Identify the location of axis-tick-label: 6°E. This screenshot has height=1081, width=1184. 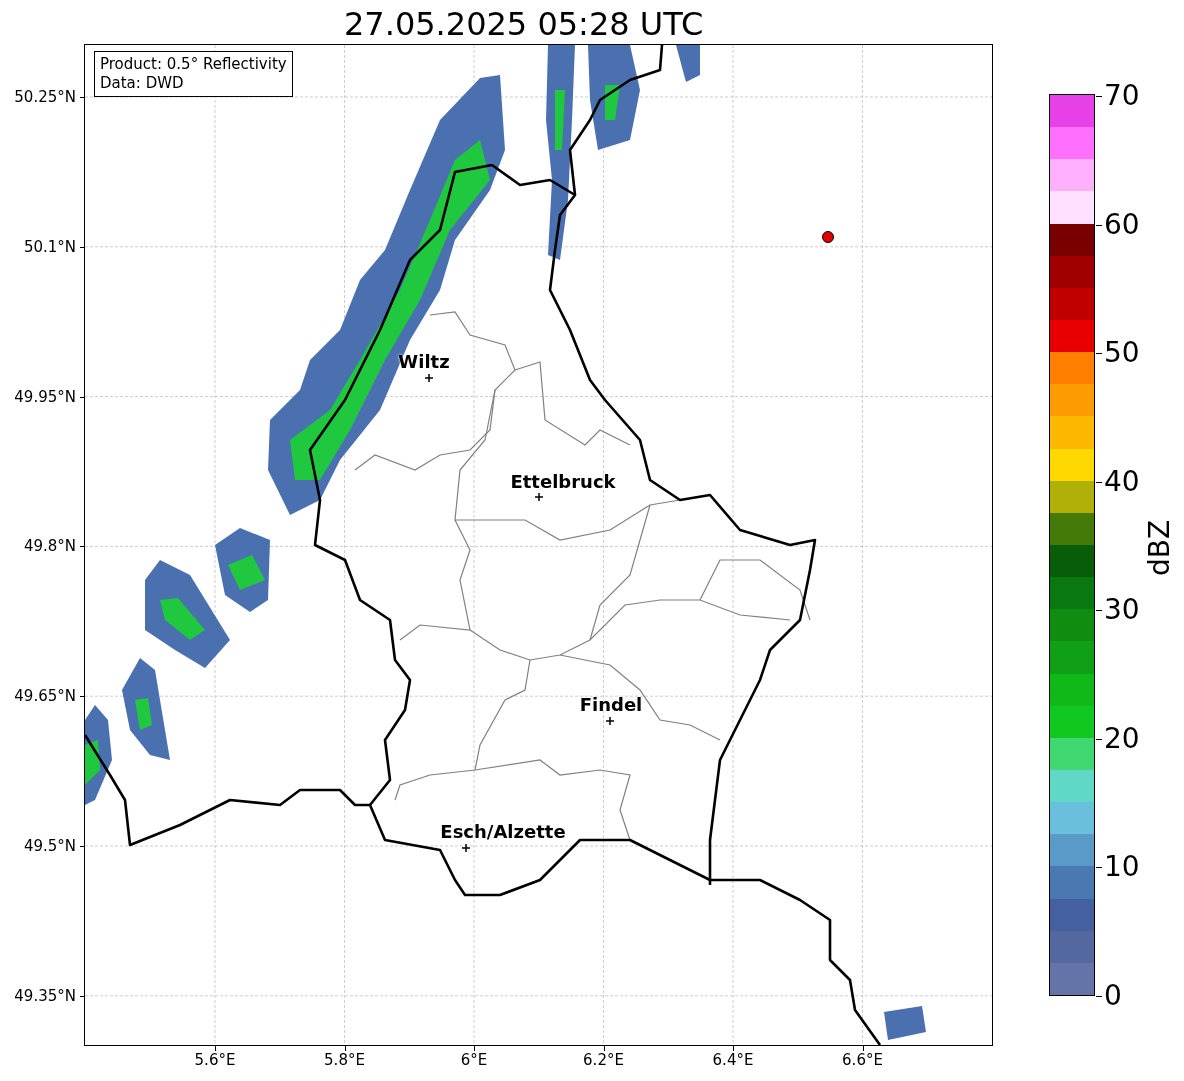
(474, 1060).